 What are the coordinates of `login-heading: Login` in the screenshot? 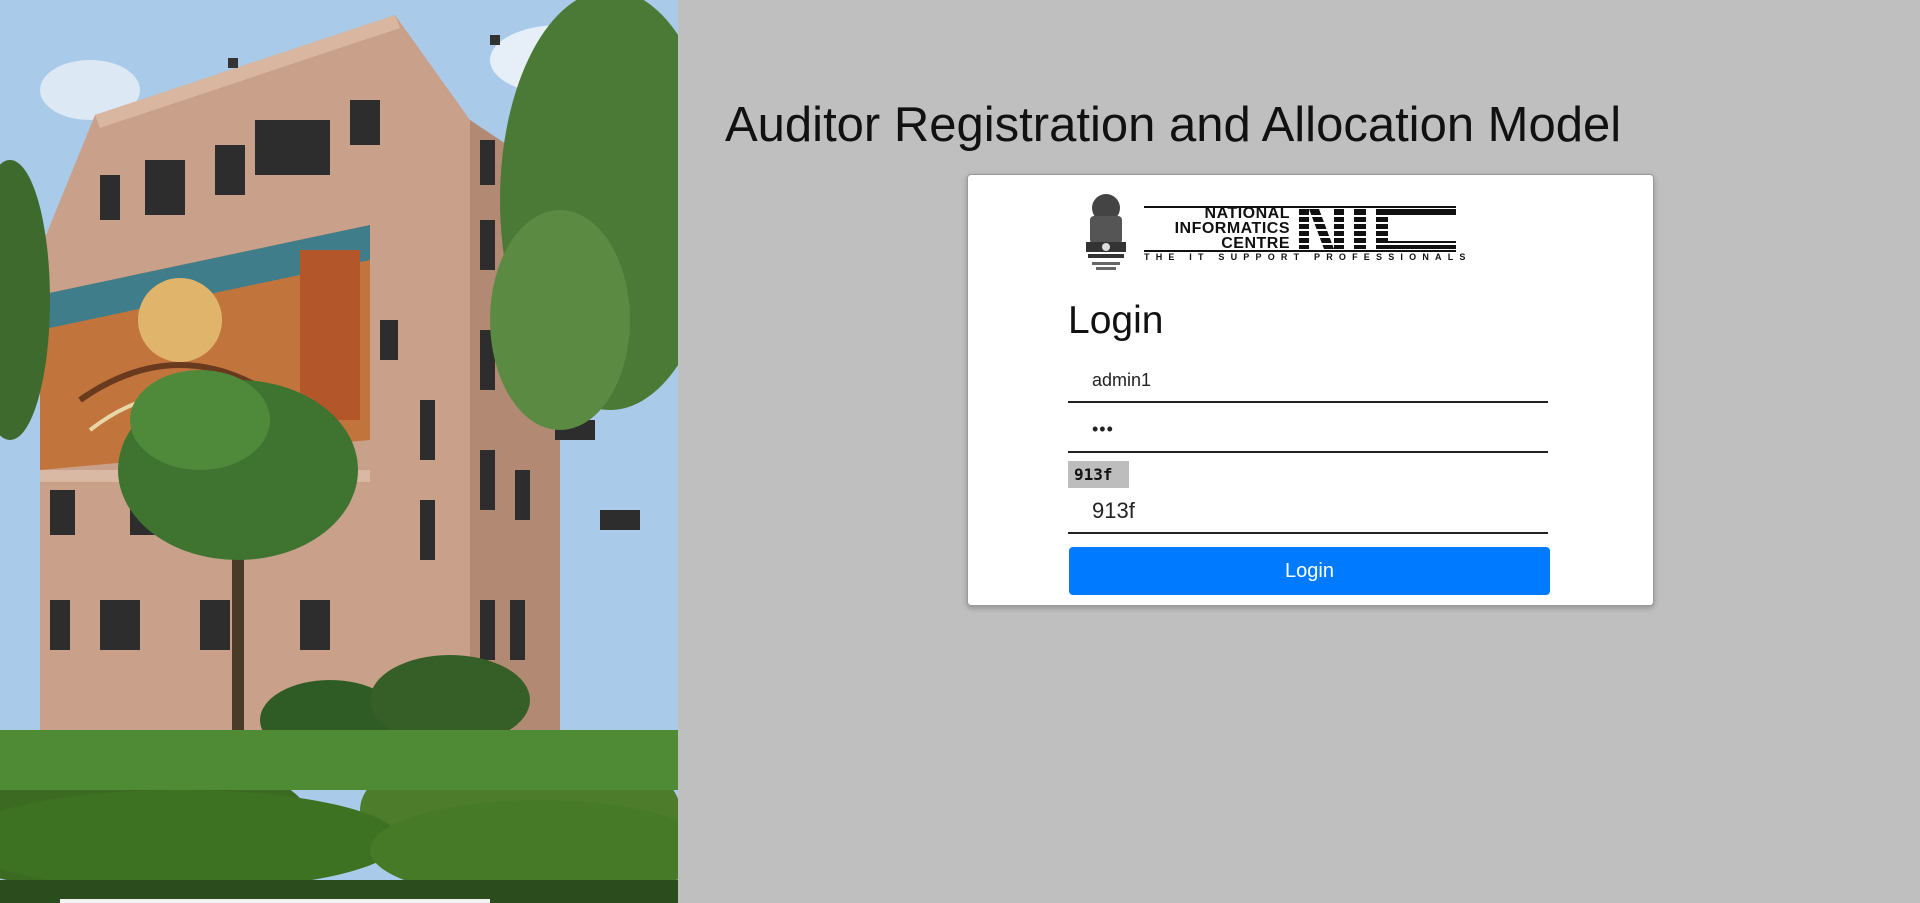 It's located at (1116, 320).